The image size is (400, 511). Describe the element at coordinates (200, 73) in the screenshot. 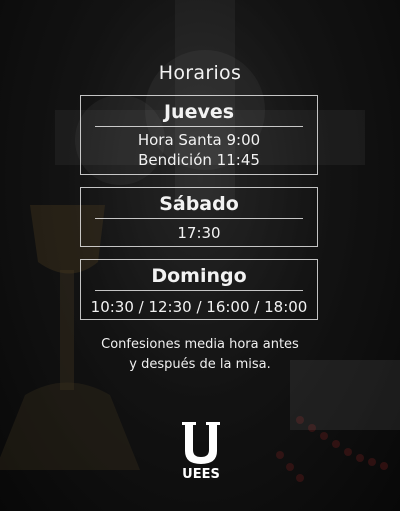

I see `page-title: Horarios` at that location.